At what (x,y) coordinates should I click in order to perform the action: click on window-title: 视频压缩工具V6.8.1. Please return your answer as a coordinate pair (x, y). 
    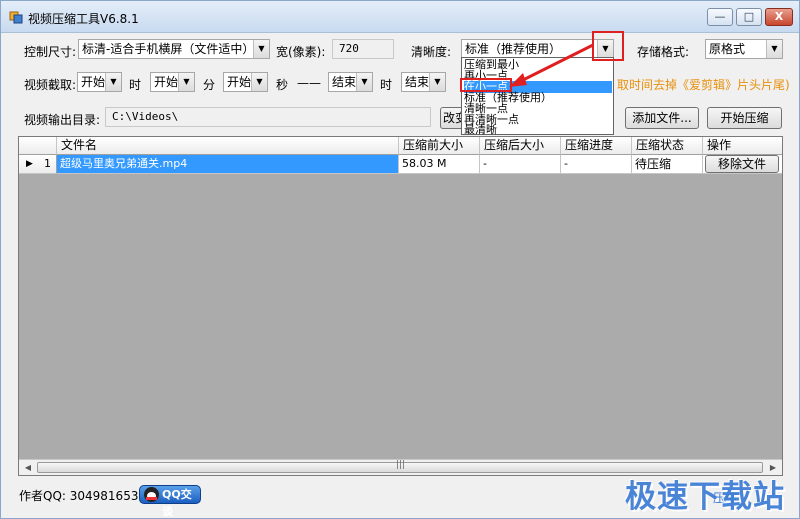
    Looking at the image, I should click on (83, 19).